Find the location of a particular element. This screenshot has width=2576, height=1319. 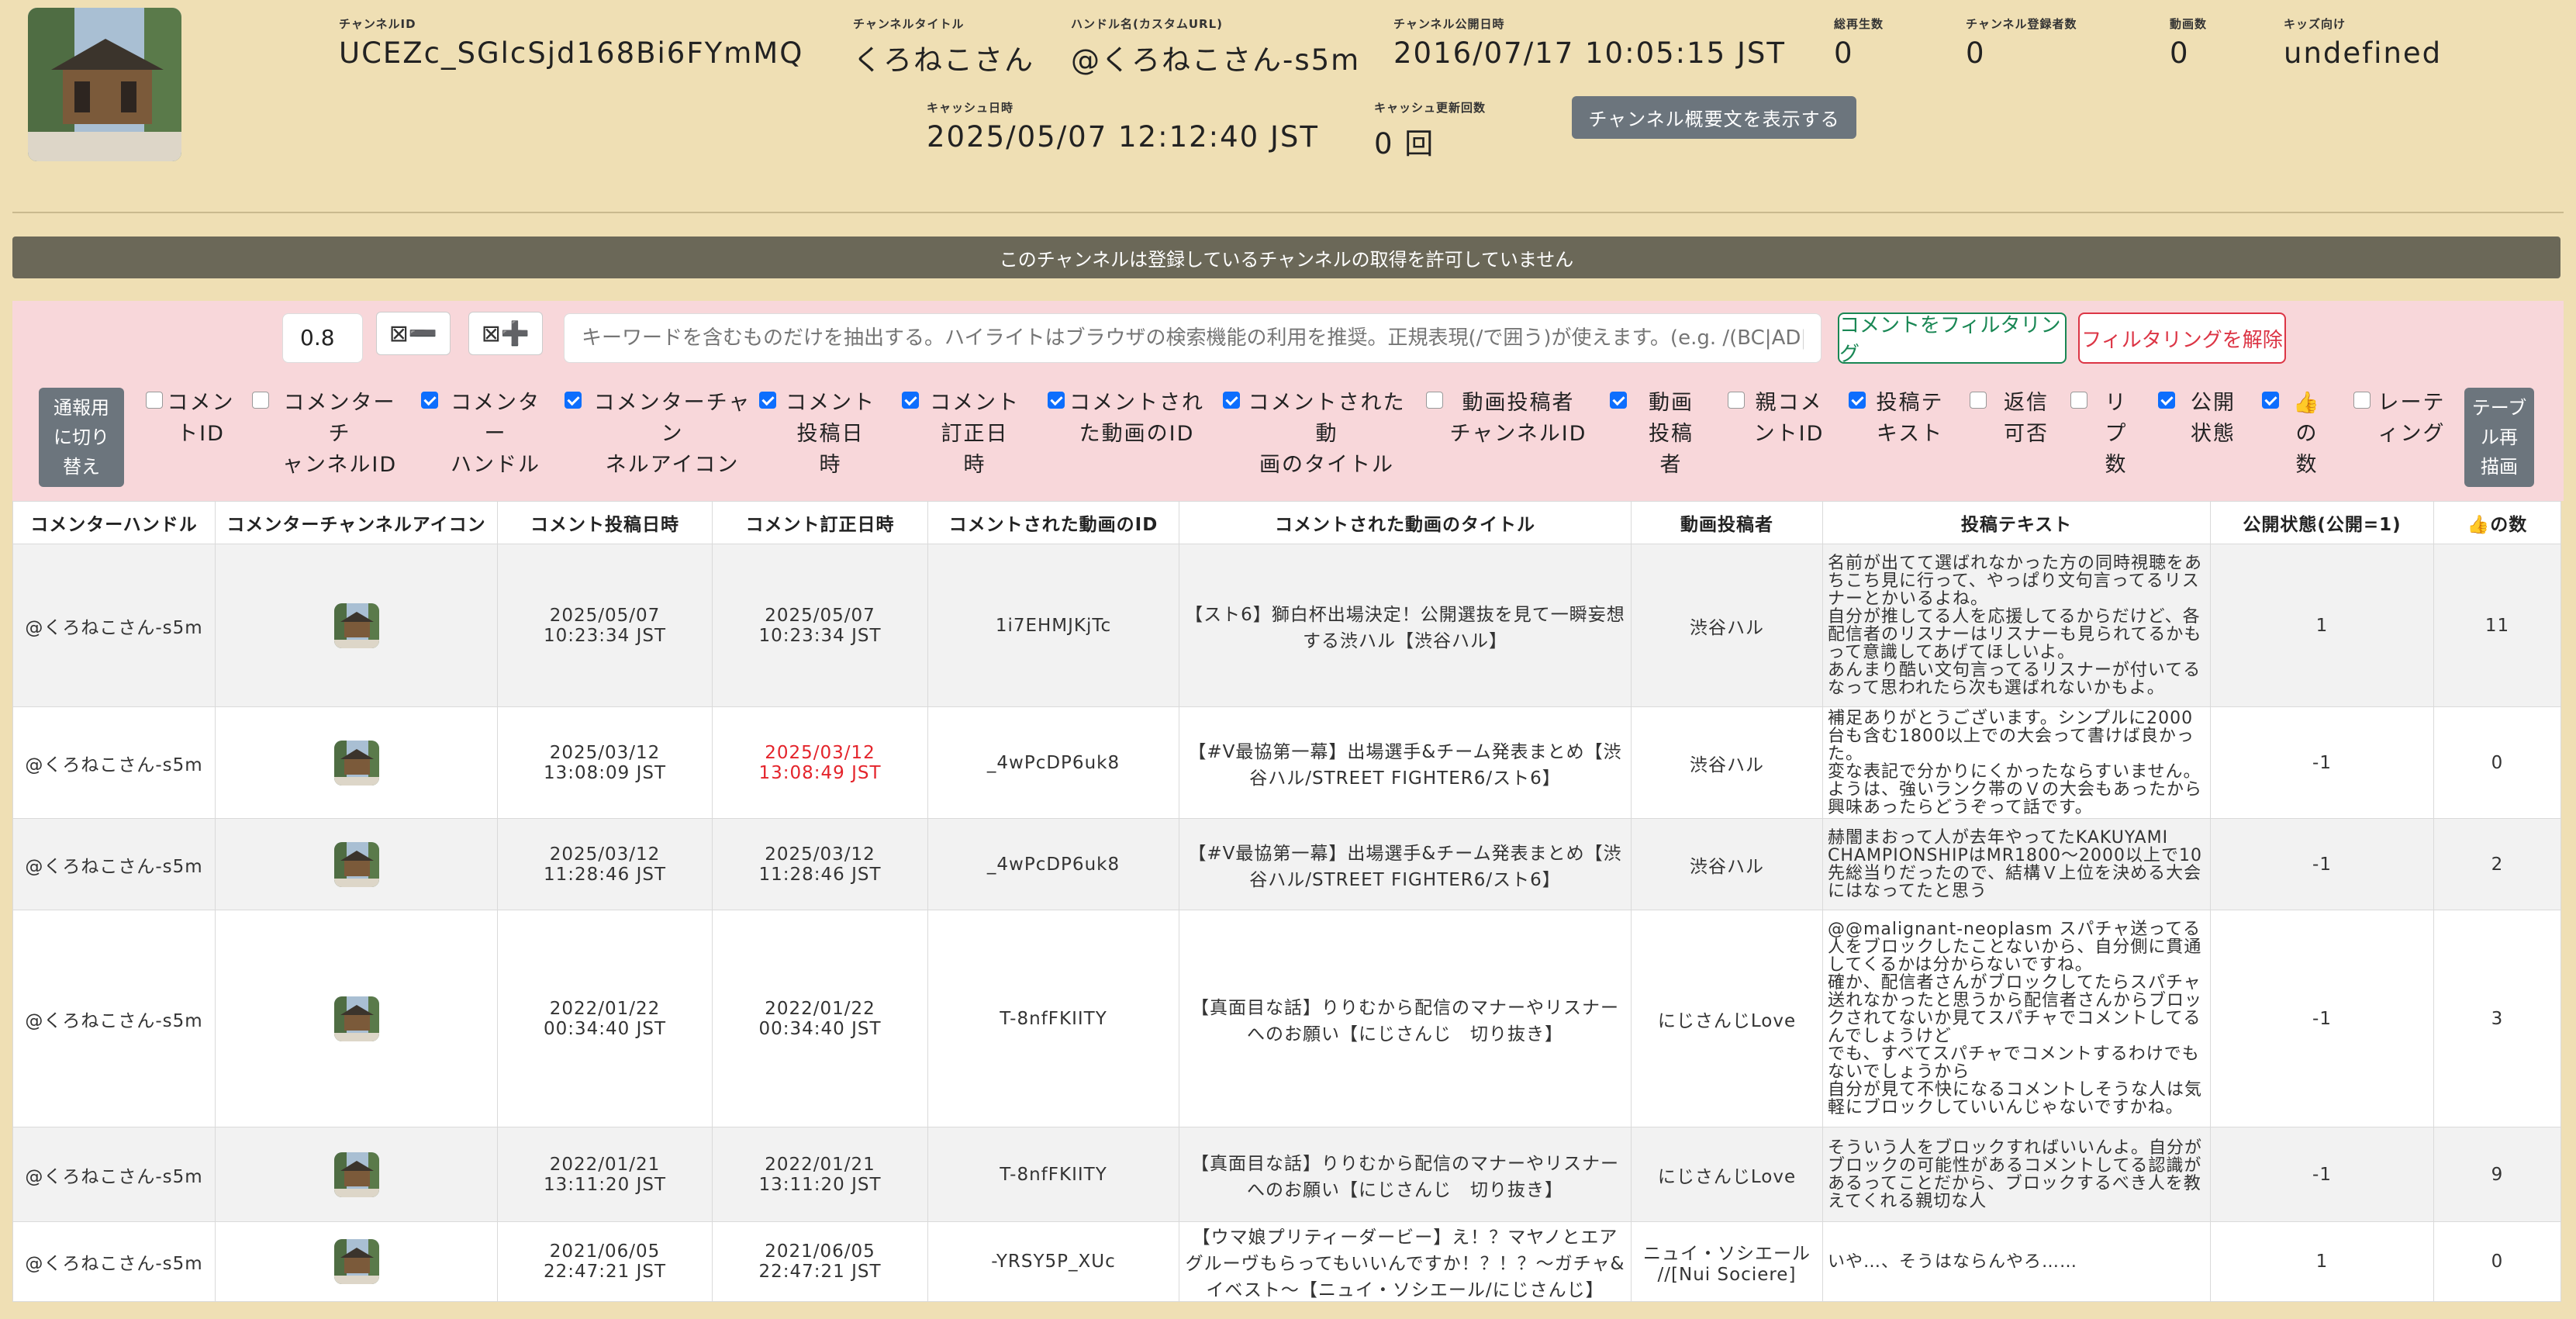

header-video-id: コメントされた動画のID is located at coordinates (1053, 522).